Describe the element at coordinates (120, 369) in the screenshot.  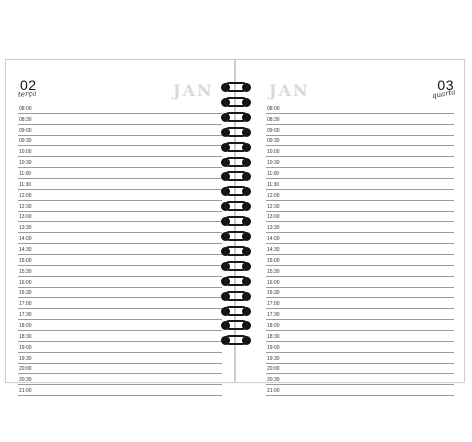
I see `left-time-slot: 20:00` at that location.